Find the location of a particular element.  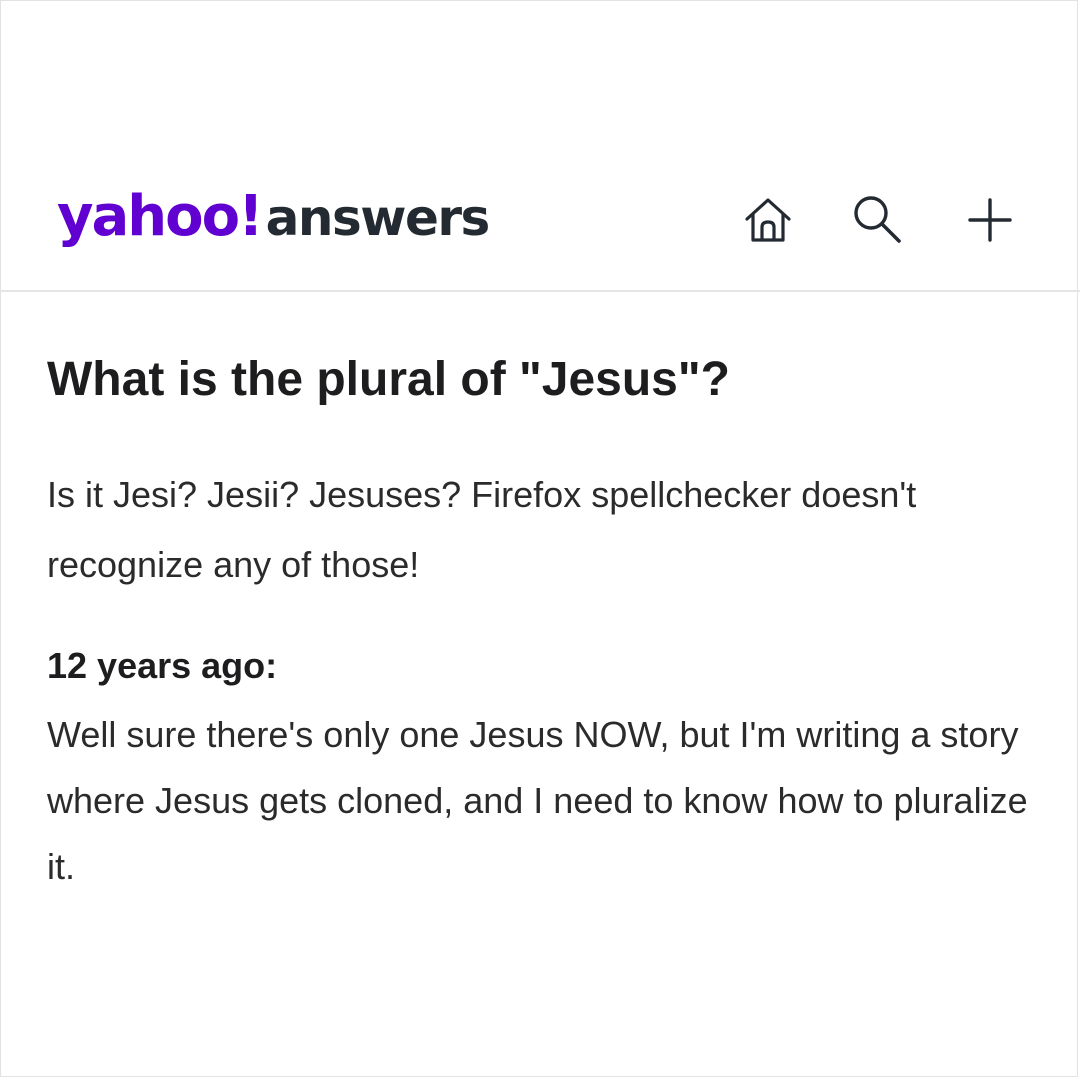

header-actions is located at coordinates (879, 220).